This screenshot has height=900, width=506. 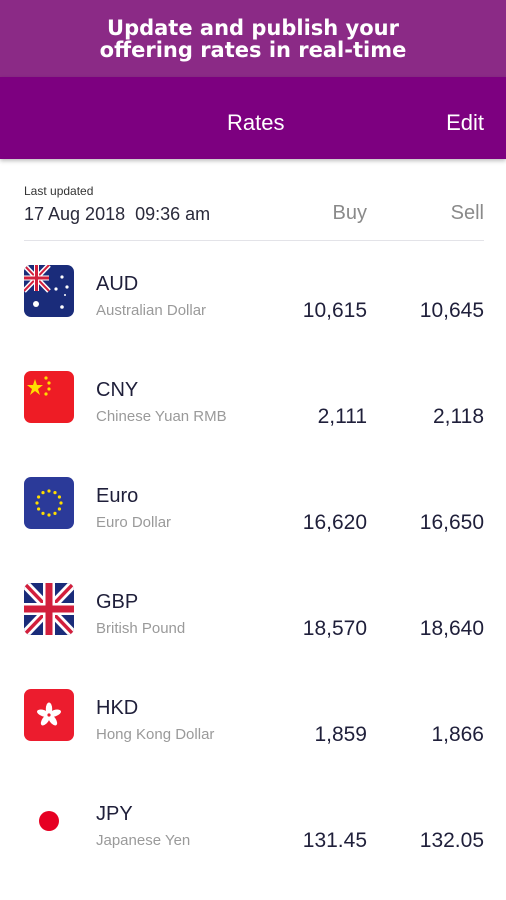 I want to click on buy-rate: 18,570, so click(x=334, y=628).